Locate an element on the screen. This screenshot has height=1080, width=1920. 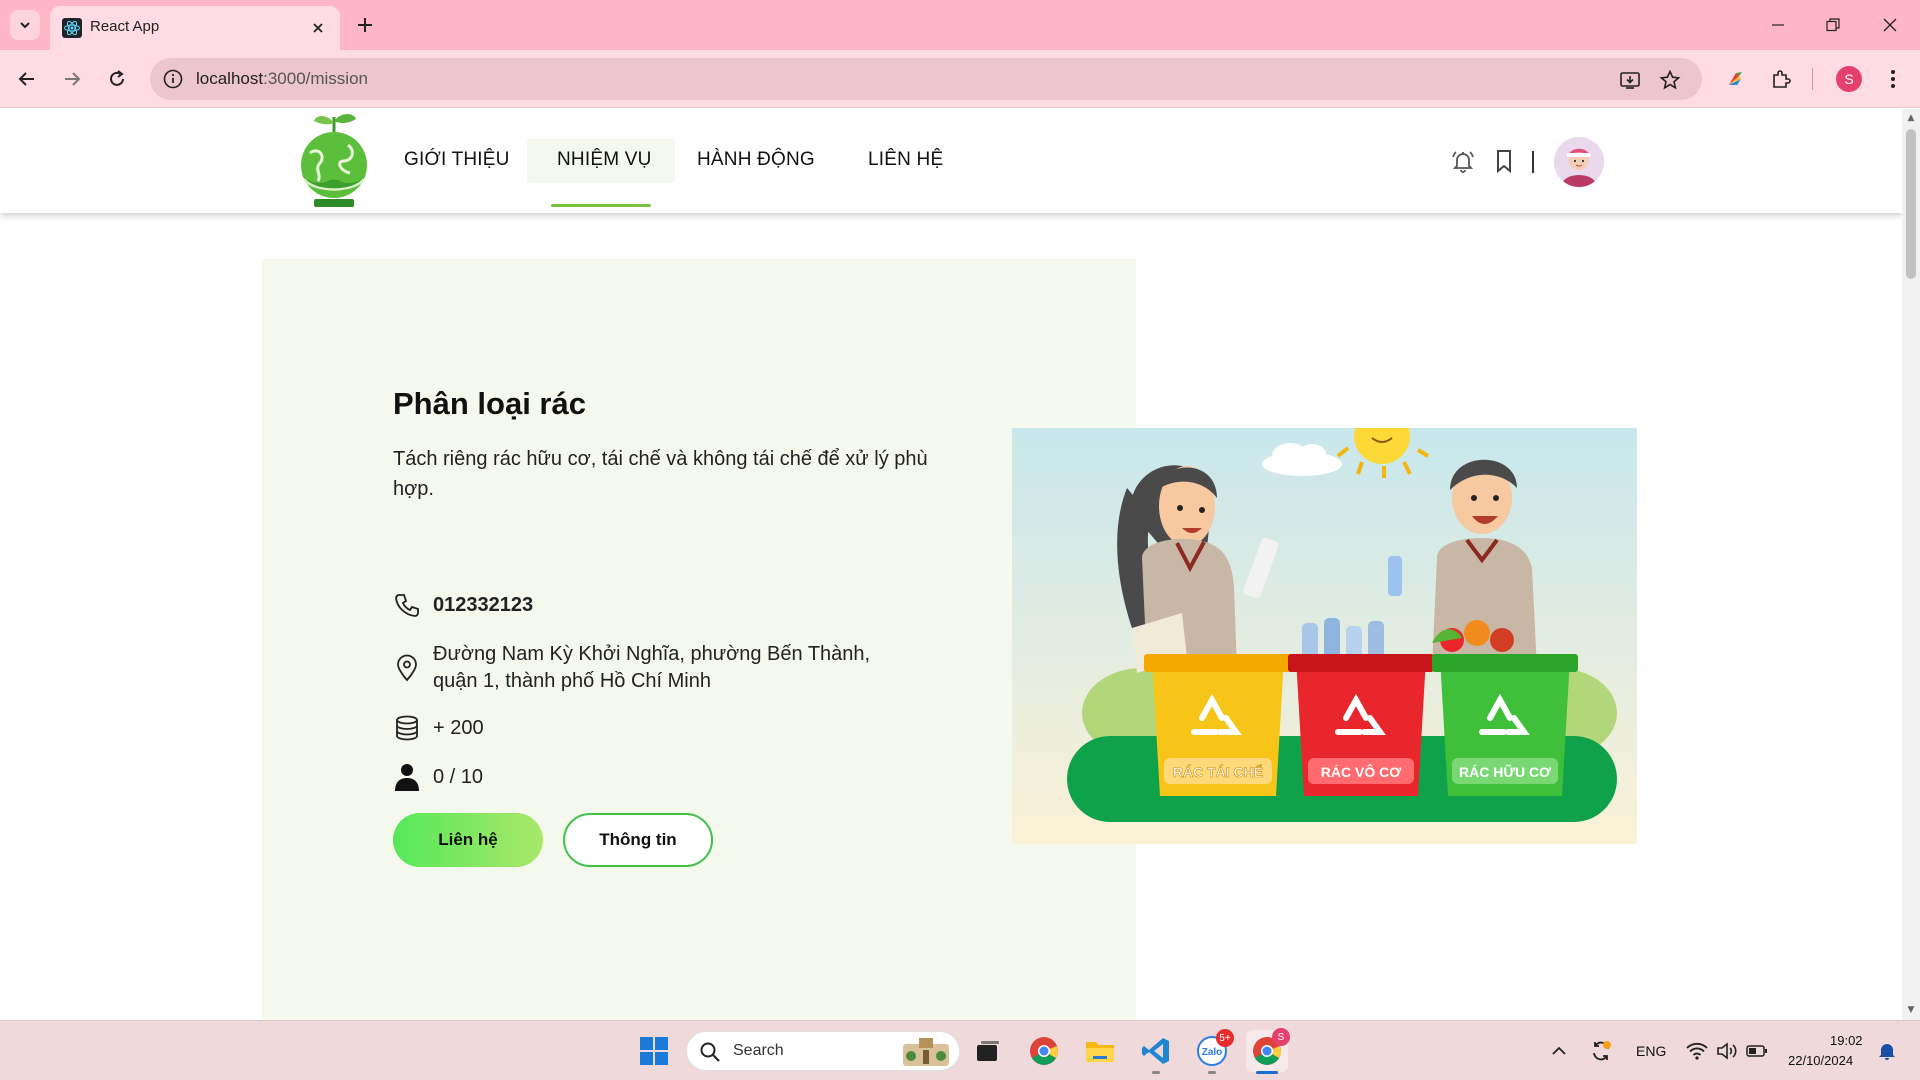
phone-row: 012332123 is located at coordinates (463, 605).